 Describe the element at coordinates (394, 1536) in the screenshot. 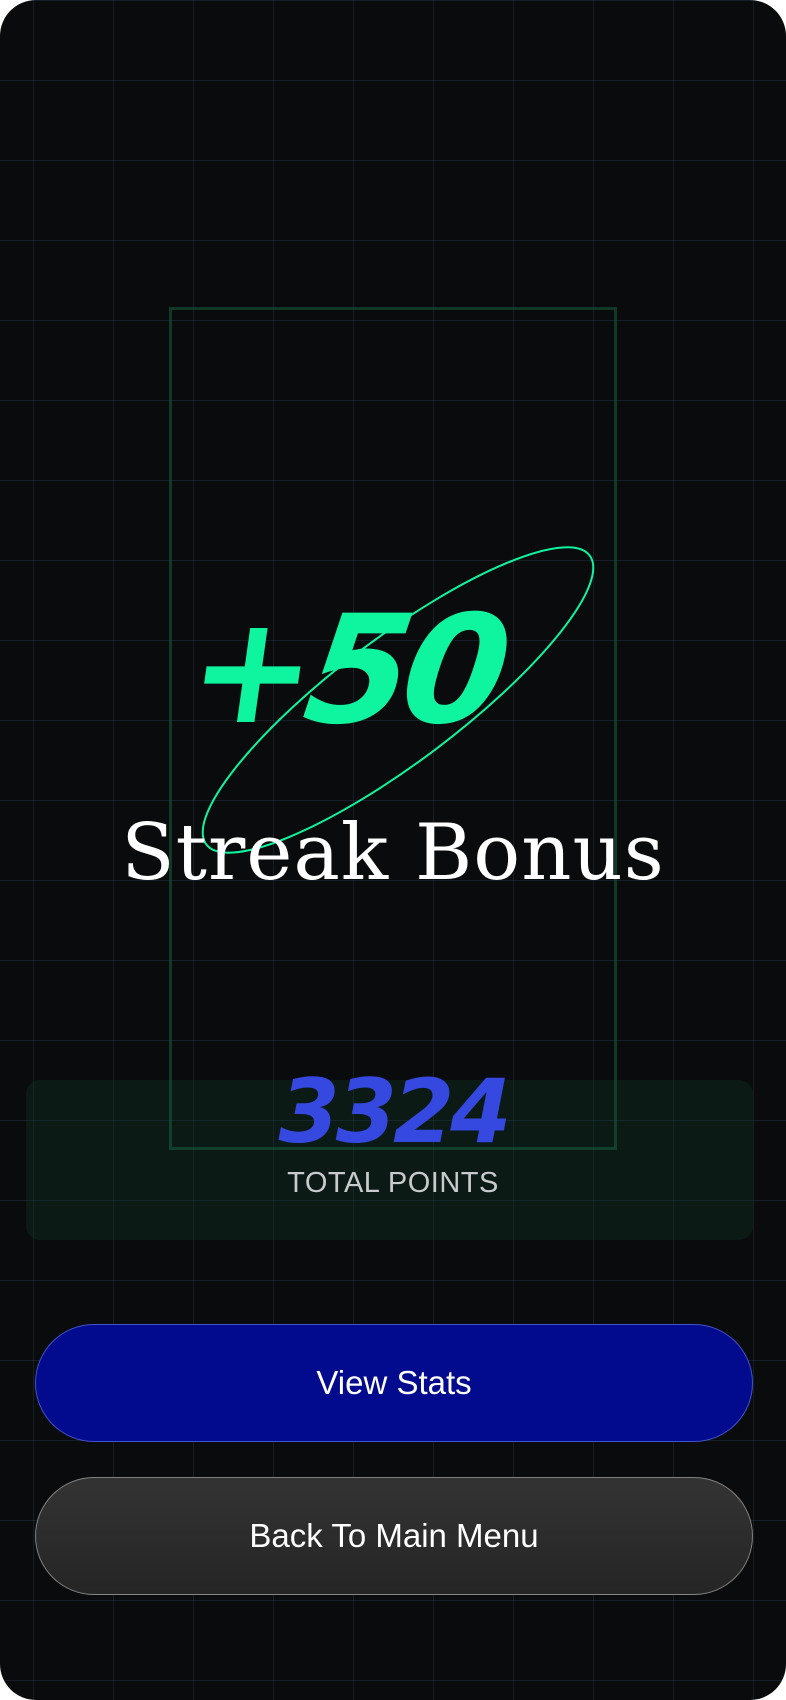

I see `back-to-main-menu-button: Back To Main Menu` at that location.